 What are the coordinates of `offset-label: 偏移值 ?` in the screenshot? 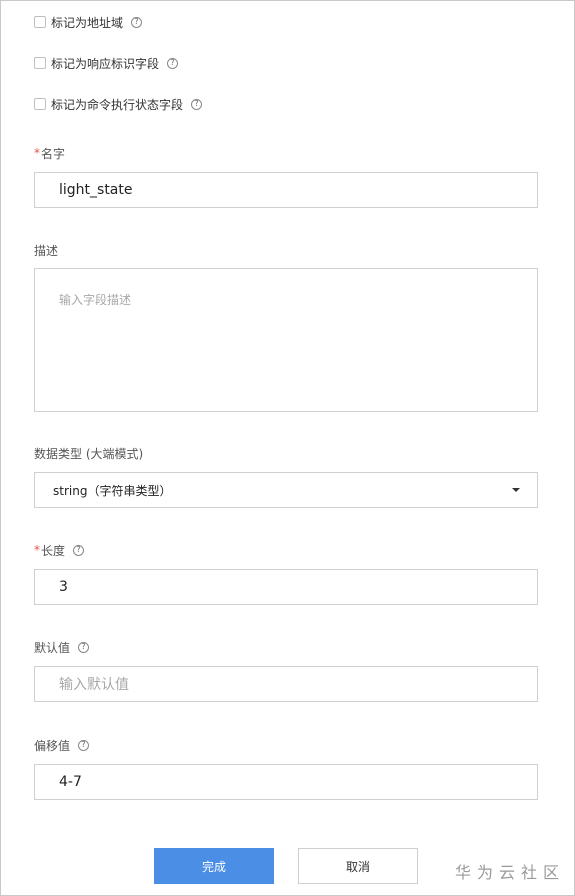 It's located at (62, 745).